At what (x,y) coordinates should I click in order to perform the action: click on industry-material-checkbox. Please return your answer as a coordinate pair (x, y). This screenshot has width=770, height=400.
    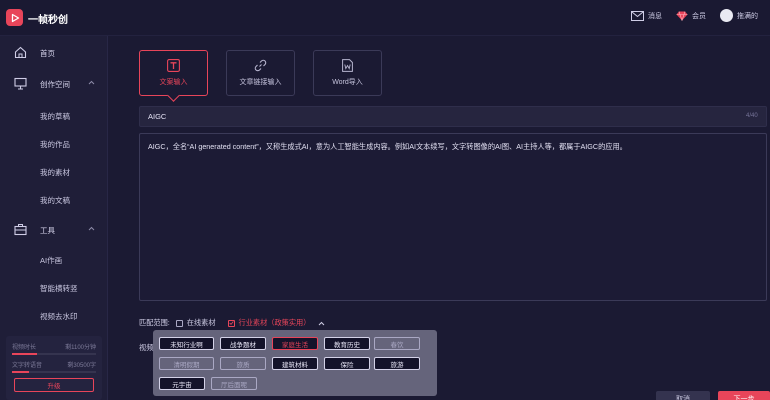
    Looking at the image, I should click on (231, 323).